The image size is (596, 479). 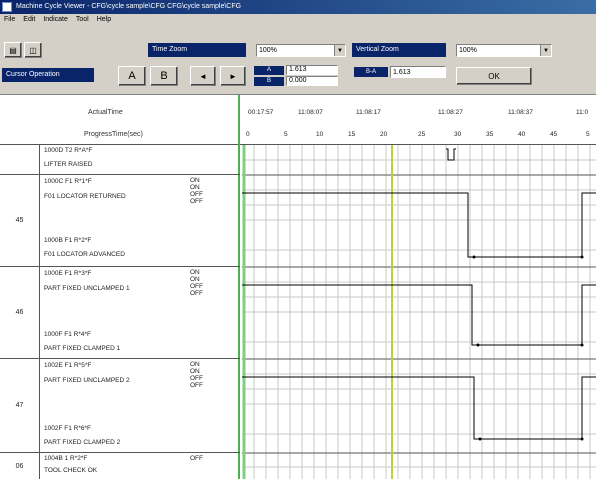 I want to click on print-button: ▤, so click(x=13, y=50).